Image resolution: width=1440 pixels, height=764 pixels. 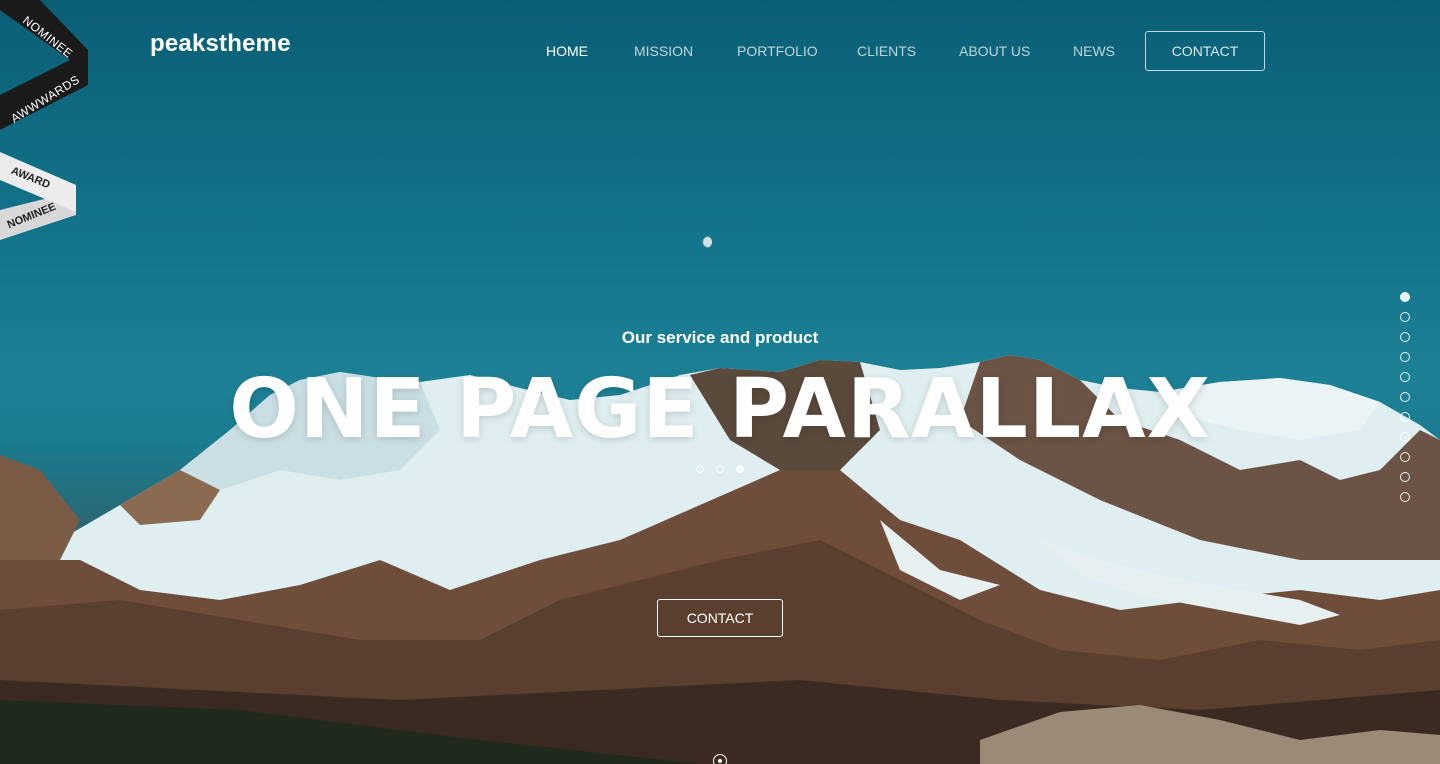 I want to click on nav-news: NEWS, so click(x=1094, y=51).